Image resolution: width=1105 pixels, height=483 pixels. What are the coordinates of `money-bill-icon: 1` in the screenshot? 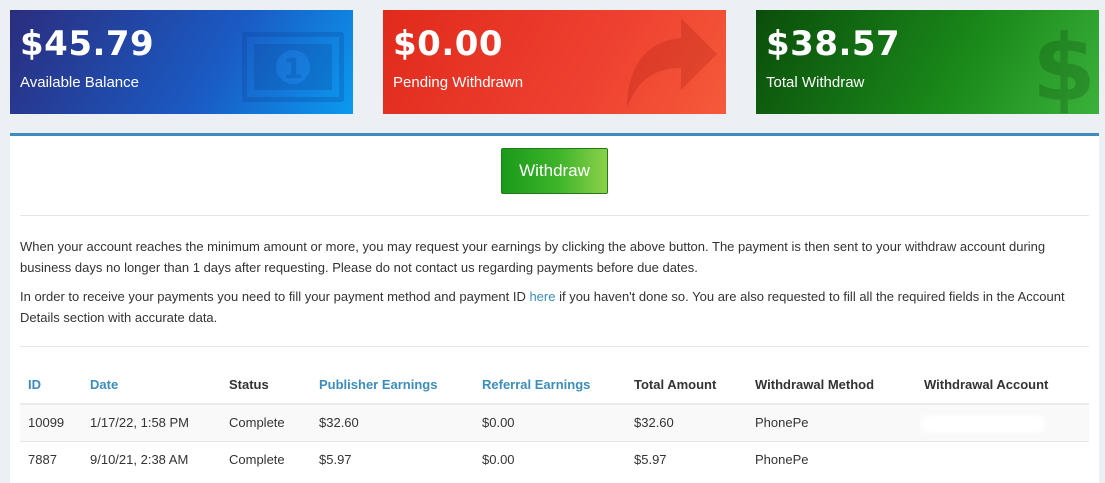 It's located at (293, 67).